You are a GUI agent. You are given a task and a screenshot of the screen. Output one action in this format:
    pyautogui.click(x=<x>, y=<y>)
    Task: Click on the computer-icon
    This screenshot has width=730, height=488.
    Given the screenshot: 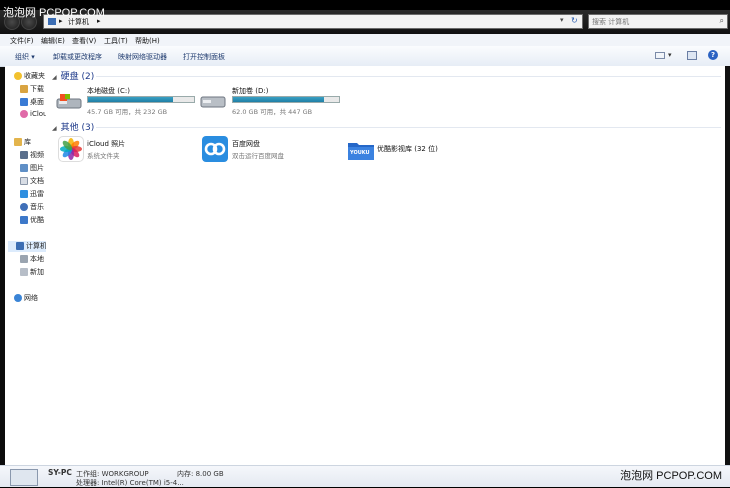 What is the action you would take?
    pyautogui.click(x=20, y=246)
    